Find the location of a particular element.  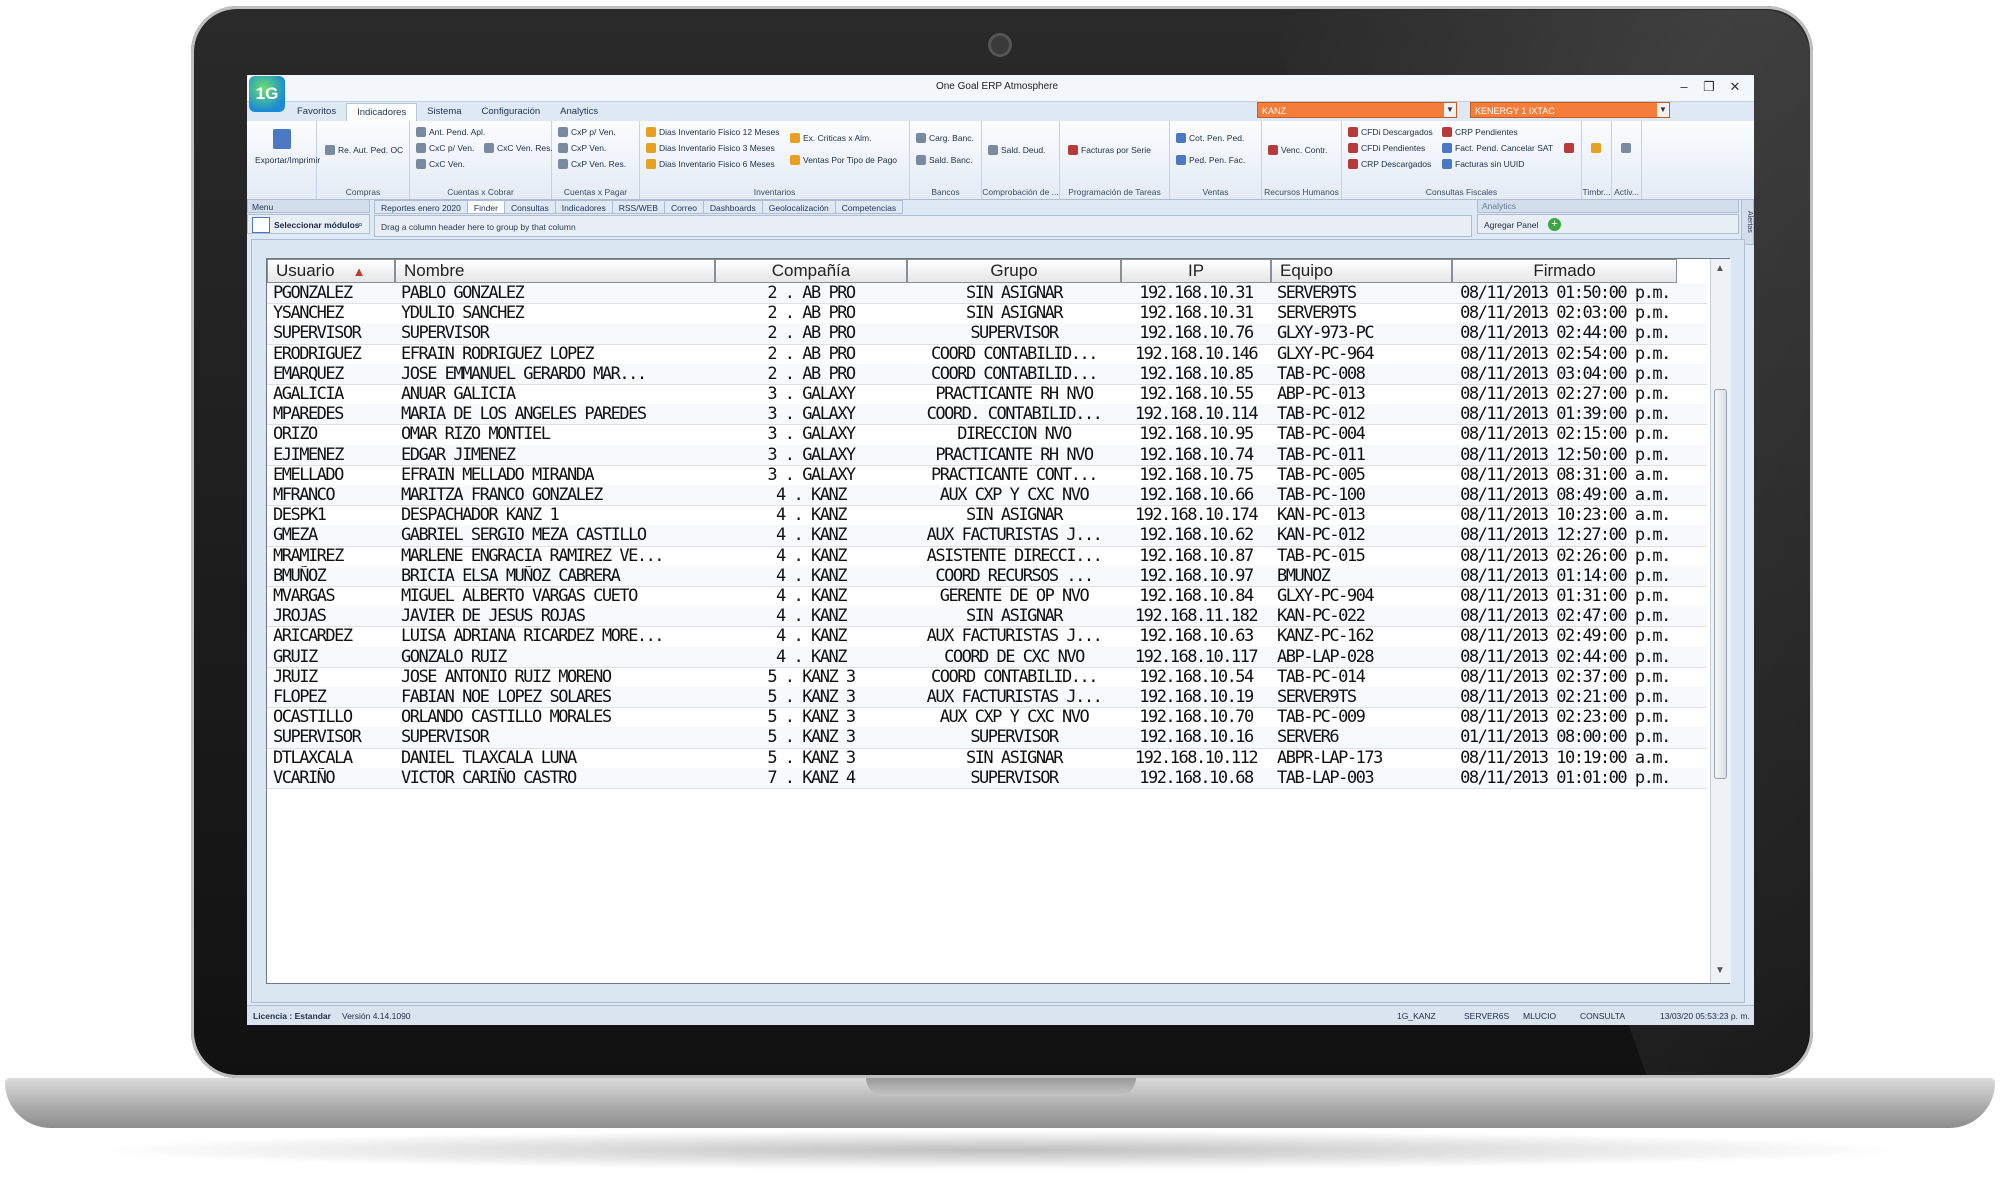

export-print-button: Exportar/Imprimir is located at coordinates (287, 160).